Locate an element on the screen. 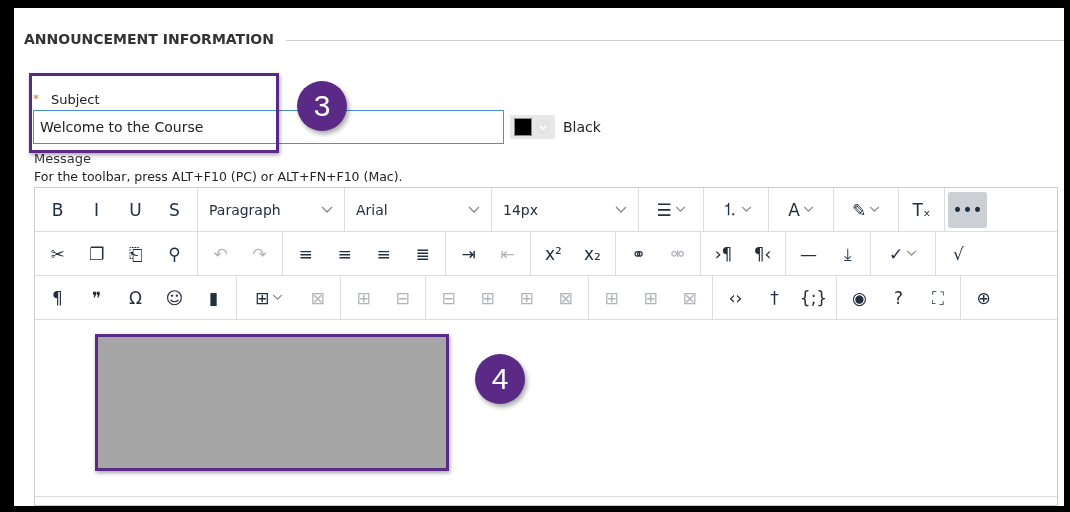 Image resolution: width=1070 pixels, height=512 pixels. indent-button: ⇥ is located at coordinates (468, 253).